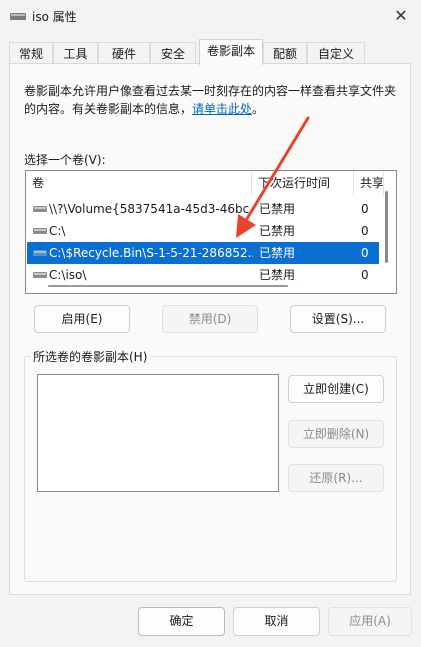  What do you see at coordinates (65, 160) in the screenshot?
I see `select-volume-label: 选择一个卷(V):` at bounding box center [65, 160].